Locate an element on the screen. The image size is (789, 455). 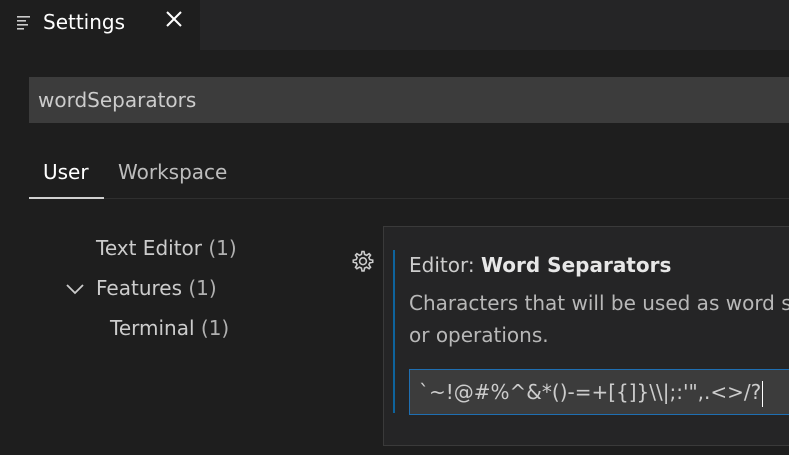
text-caret is located at coordinates (763, 393).